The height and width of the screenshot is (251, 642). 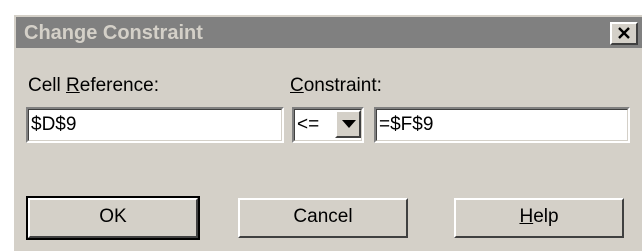 What do you see at coordinates (336, 85) in the screenshot?
I see `constraint-label: Constraint:` at bounding box center [336, 85].